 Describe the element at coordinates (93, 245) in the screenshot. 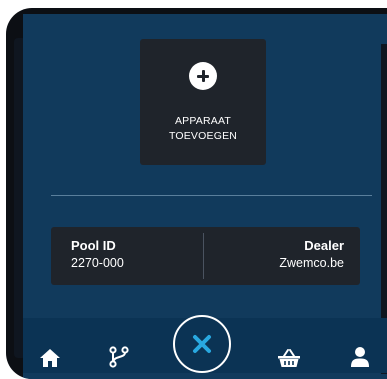

I see `pool-id-title: Pool ID` at that location.